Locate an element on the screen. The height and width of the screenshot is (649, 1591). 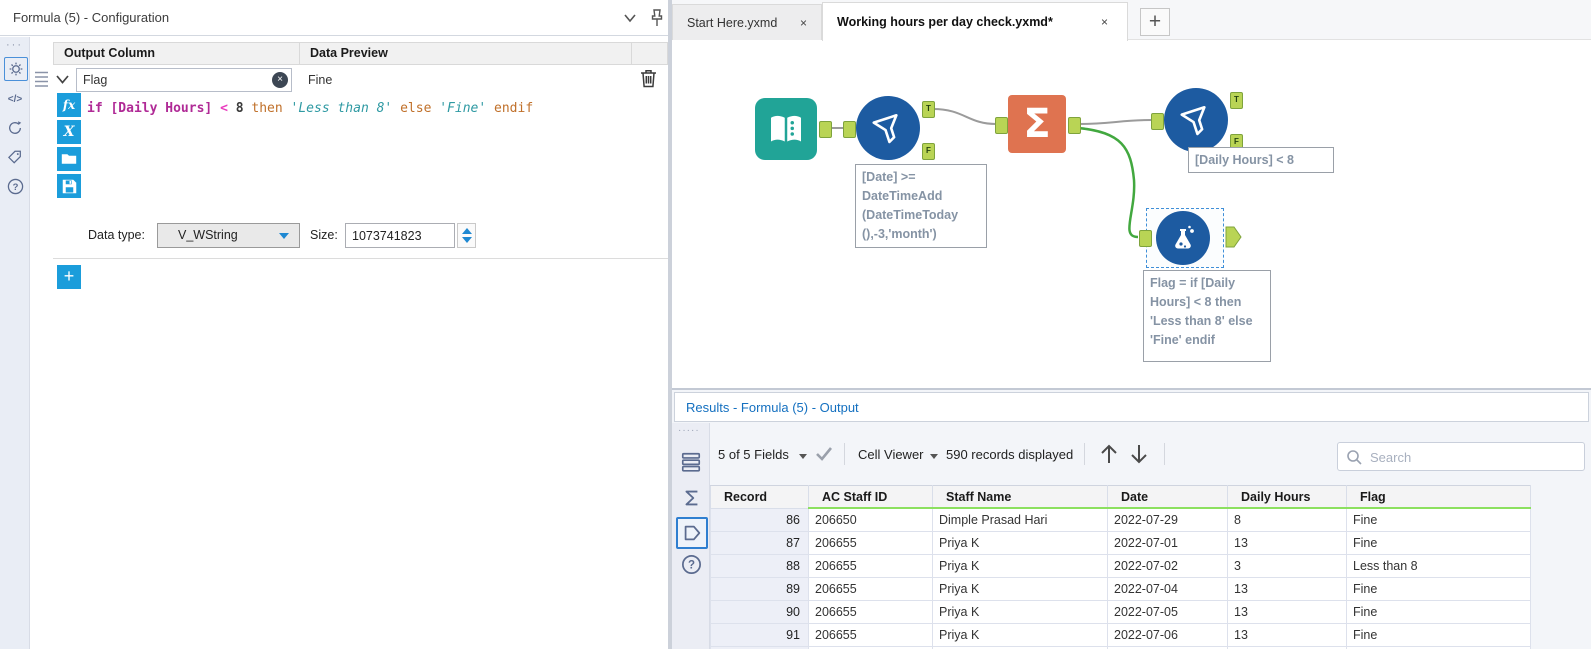
size-input is located at coordinates (400, 235).